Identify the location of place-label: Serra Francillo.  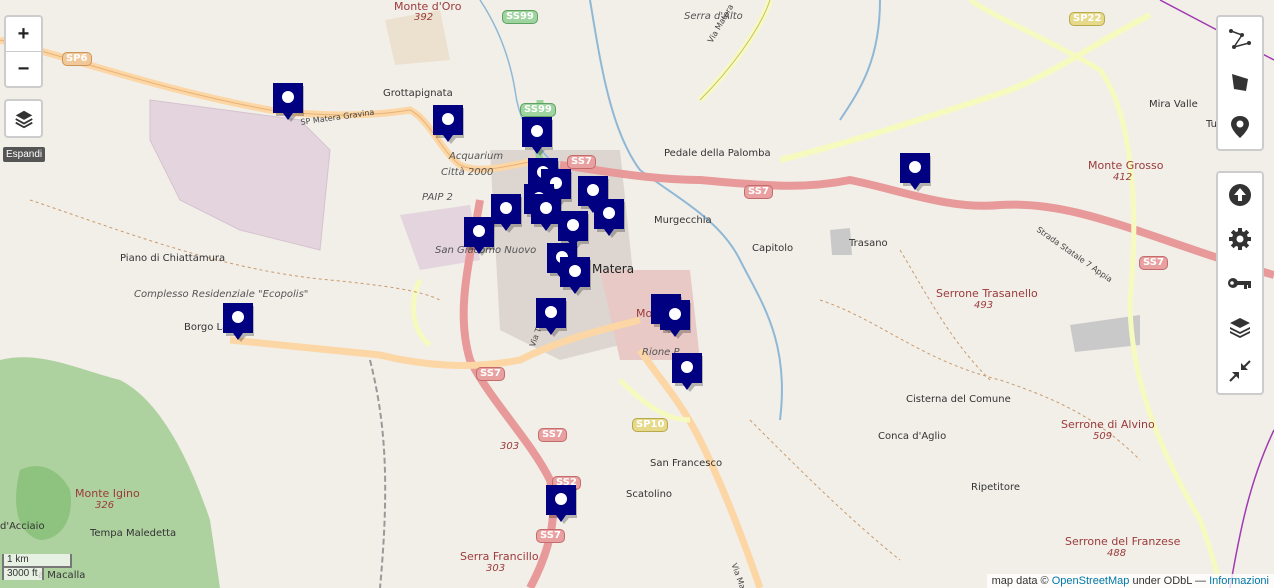
(499, 556).